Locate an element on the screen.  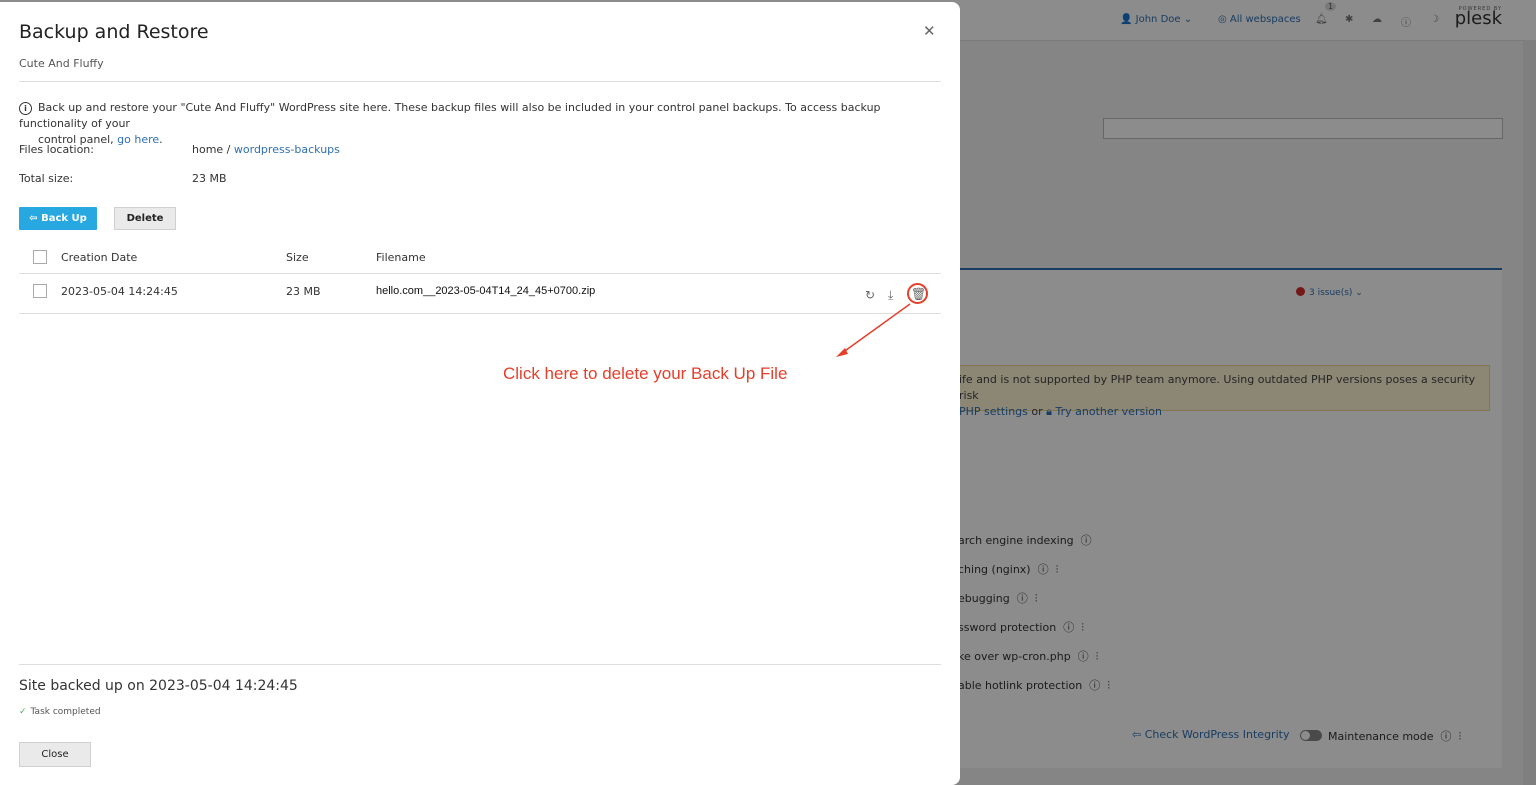
task-status: ✓ Task completed is located at coordinates (60, 712).